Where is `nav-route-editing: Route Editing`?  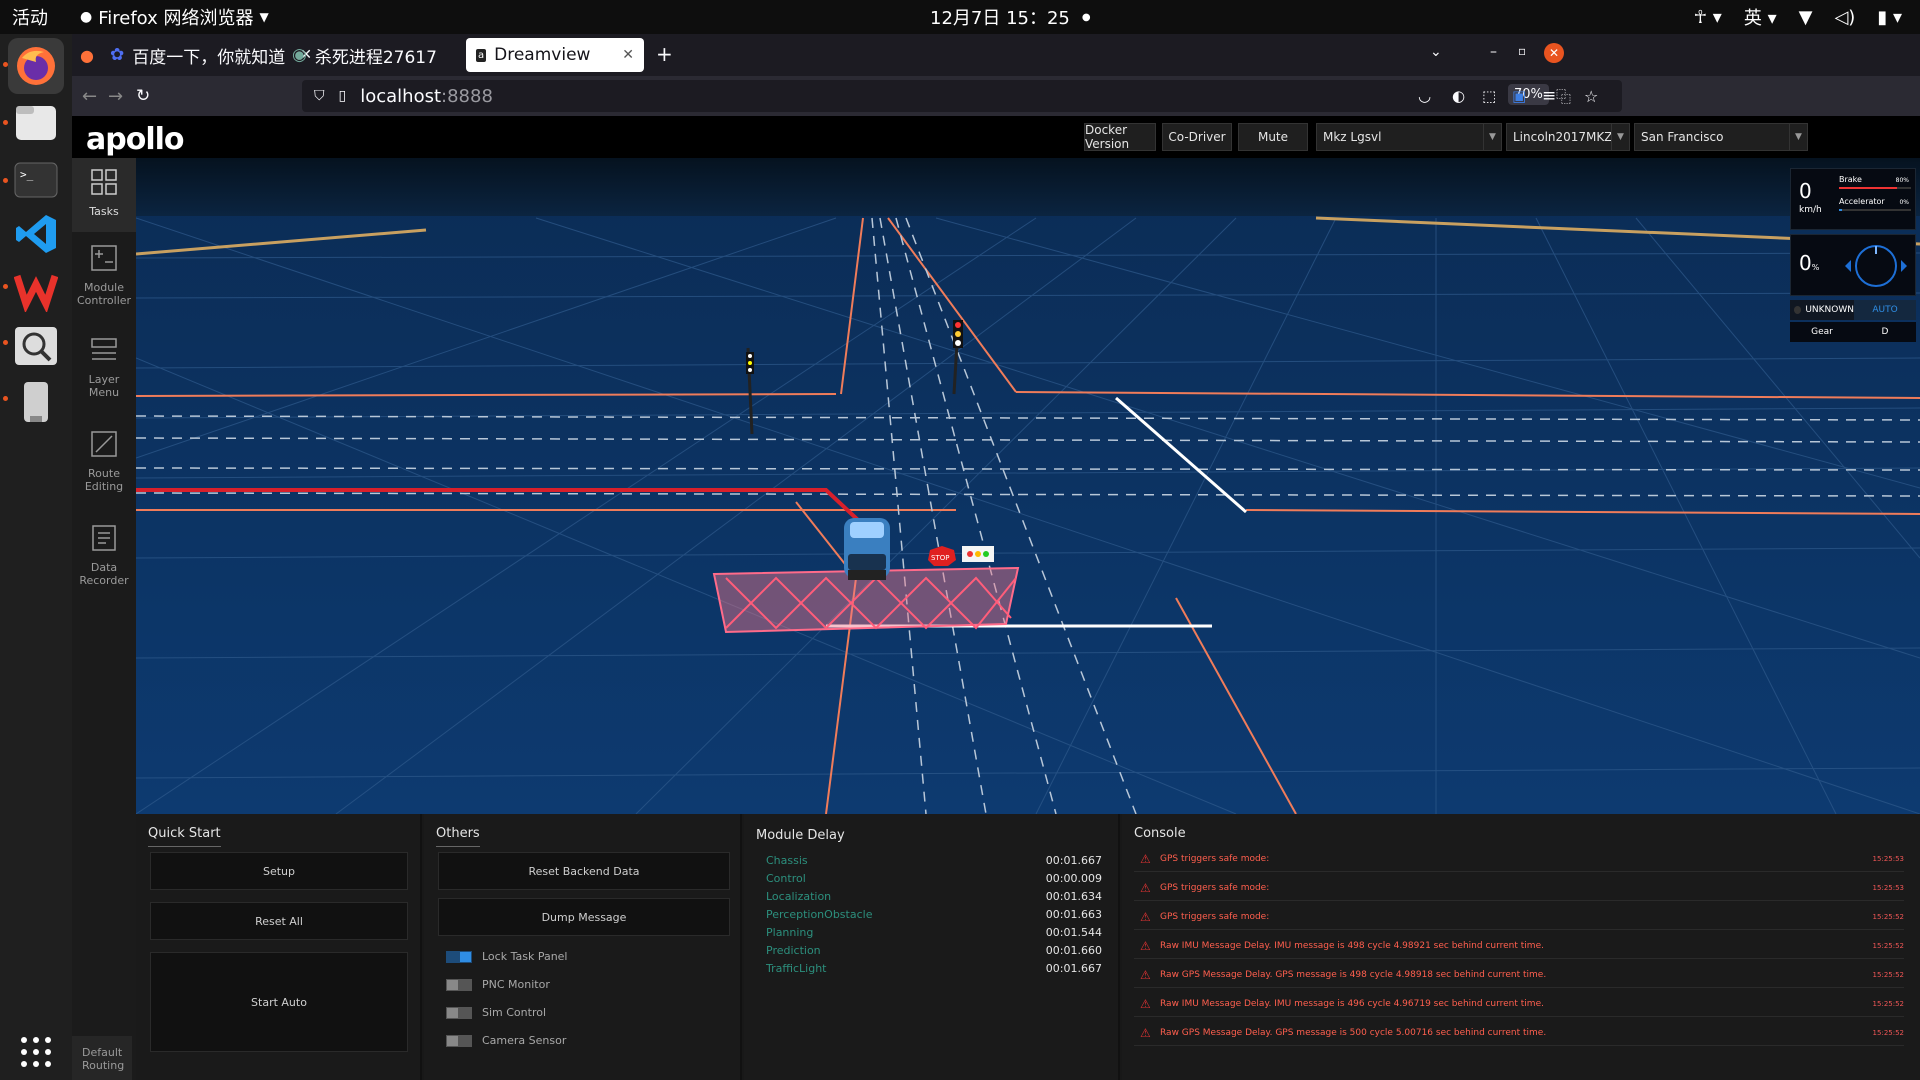 nav-route-editing: Route Editing is located at coordinates (104, 461).